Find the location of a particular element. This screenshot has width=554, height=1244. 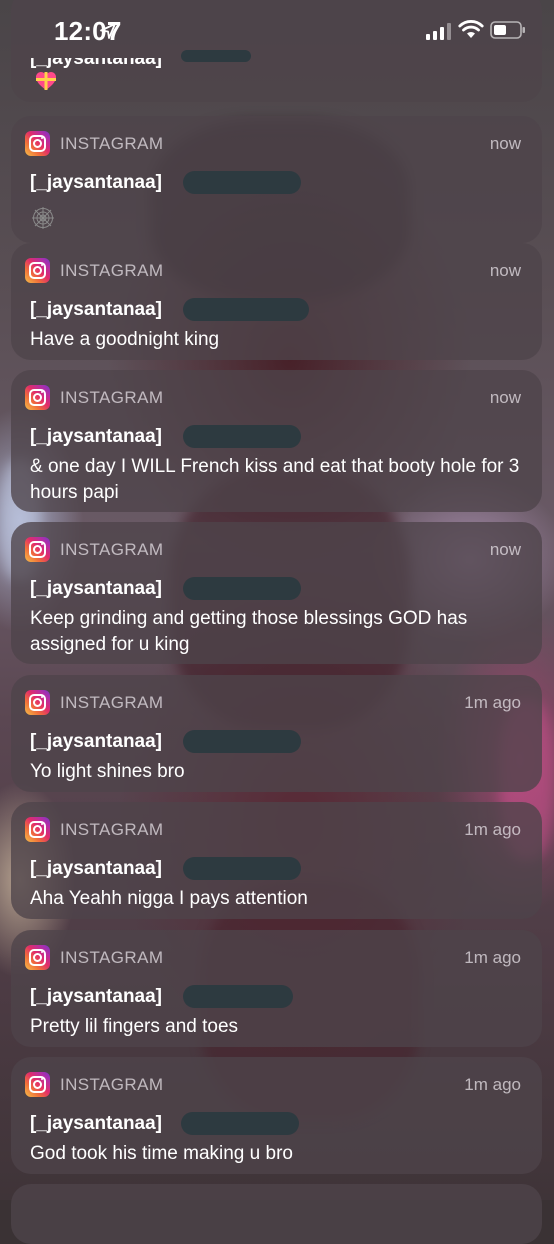

location-arrow-icon is located at coordinates (108, 31).